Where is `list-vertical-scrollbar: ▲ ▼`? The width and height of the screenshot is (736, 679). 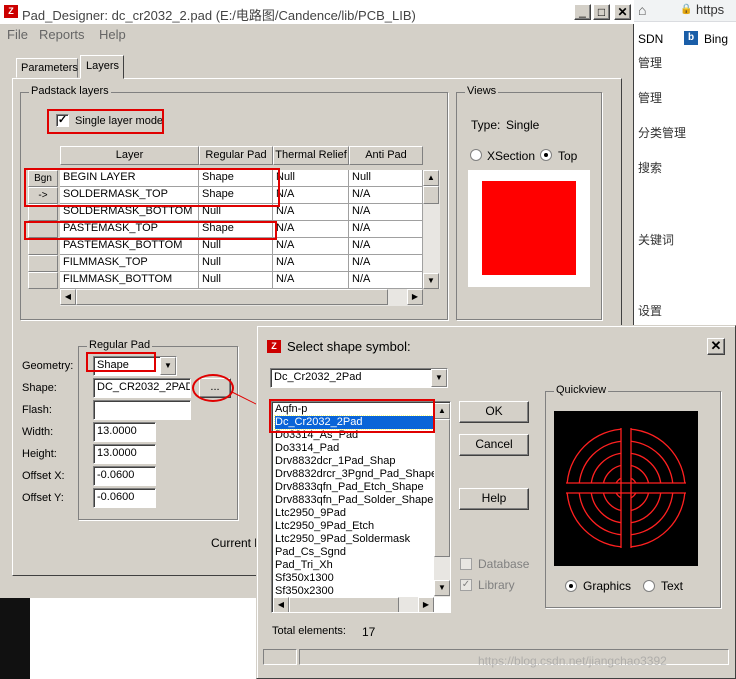
list-vertical-scrollbar: ▲ ▼ is located at coordinates (442, 500).